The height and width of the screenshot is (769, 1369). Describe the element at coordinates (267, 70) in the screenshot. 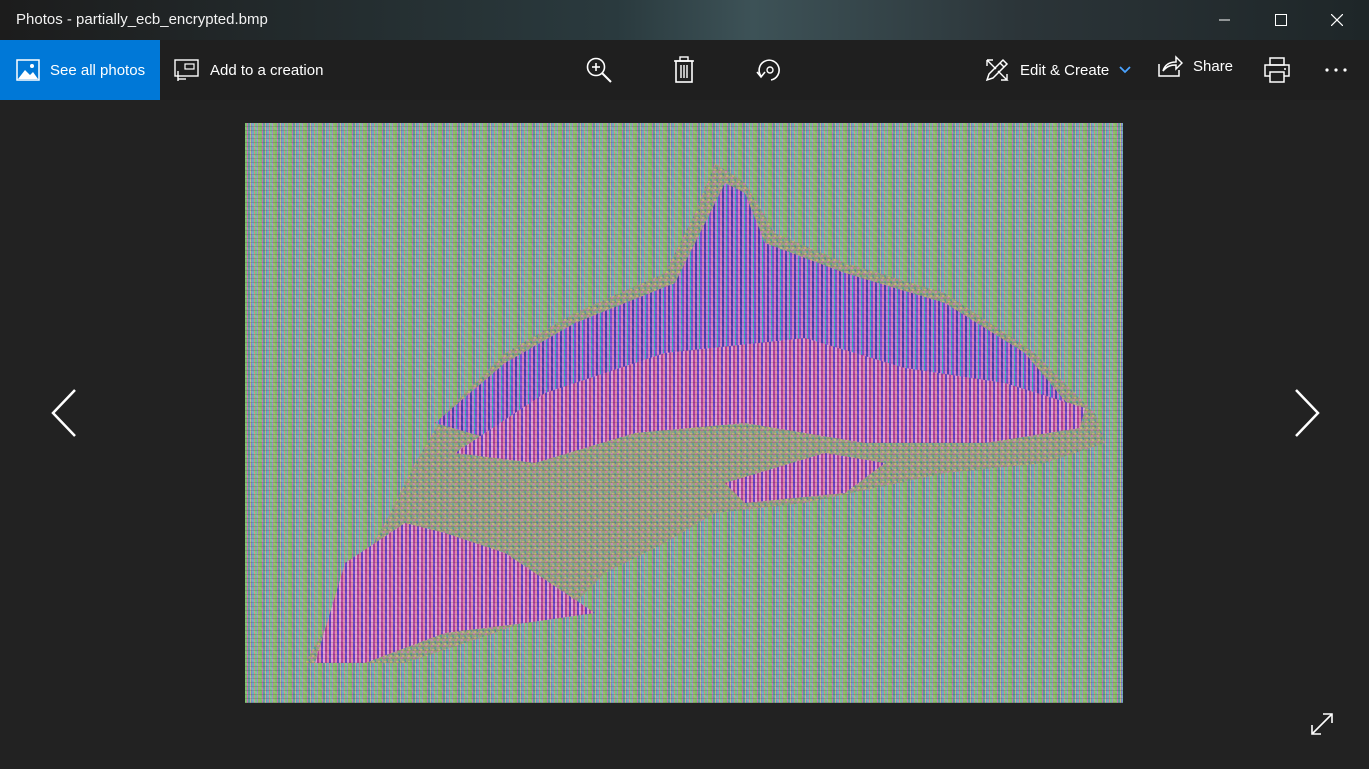

I see `add-to-creation-label: Add to a creation` at that location.